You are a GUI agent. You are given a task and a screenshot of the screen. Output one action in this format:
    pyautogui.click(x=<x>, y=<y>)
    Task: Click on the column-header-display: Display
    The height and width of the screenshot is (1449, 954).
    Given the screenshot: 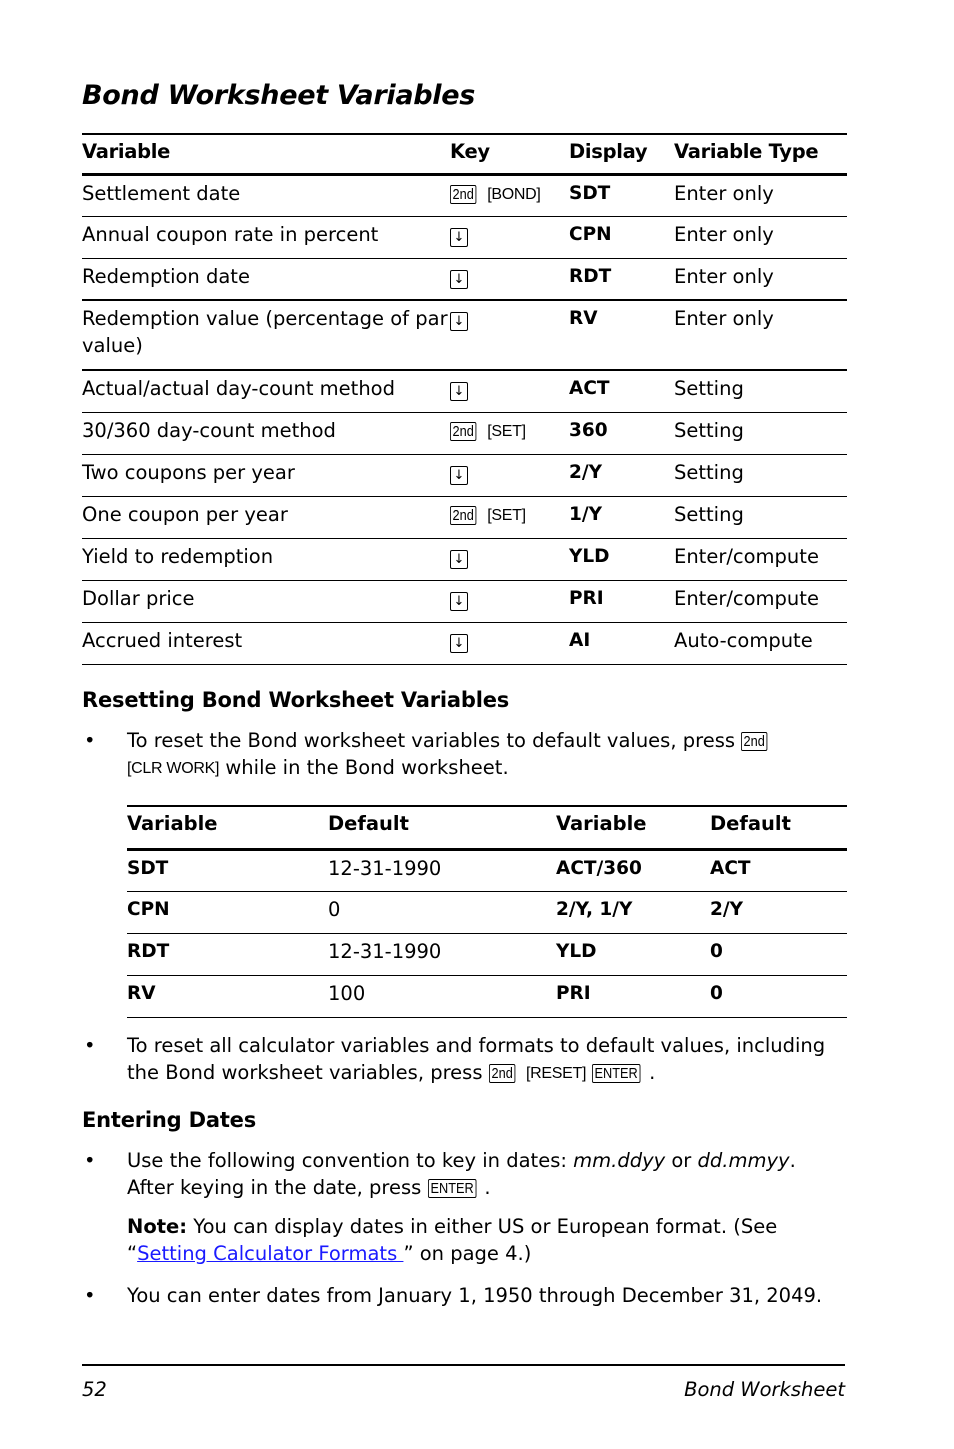 What is the action you would take?
    pyautogui.click(x=608, y=151)
    